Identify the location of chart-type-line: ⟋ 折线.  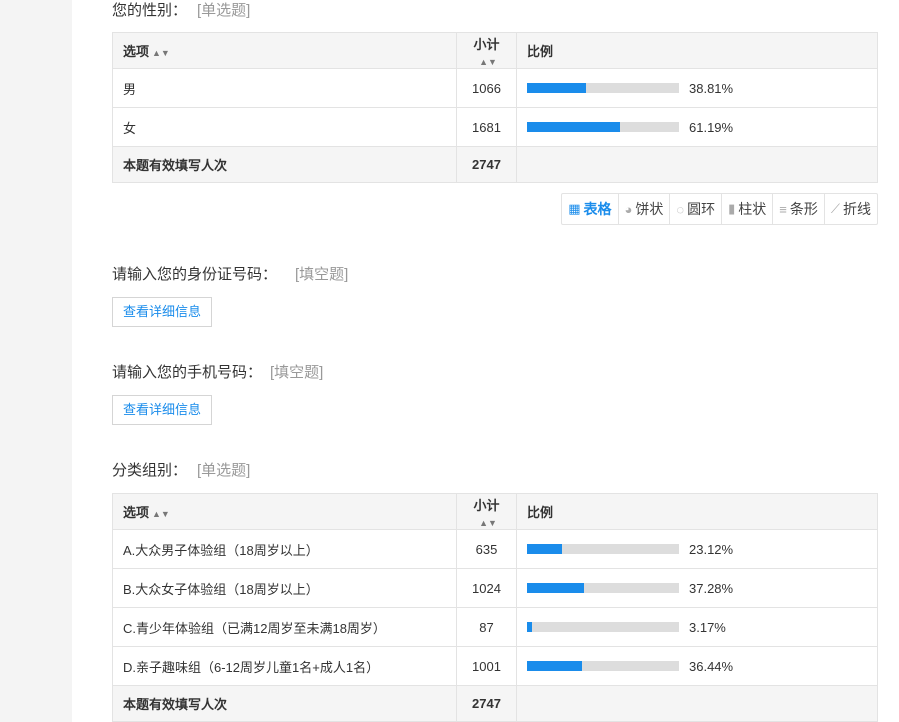
(851, 209).